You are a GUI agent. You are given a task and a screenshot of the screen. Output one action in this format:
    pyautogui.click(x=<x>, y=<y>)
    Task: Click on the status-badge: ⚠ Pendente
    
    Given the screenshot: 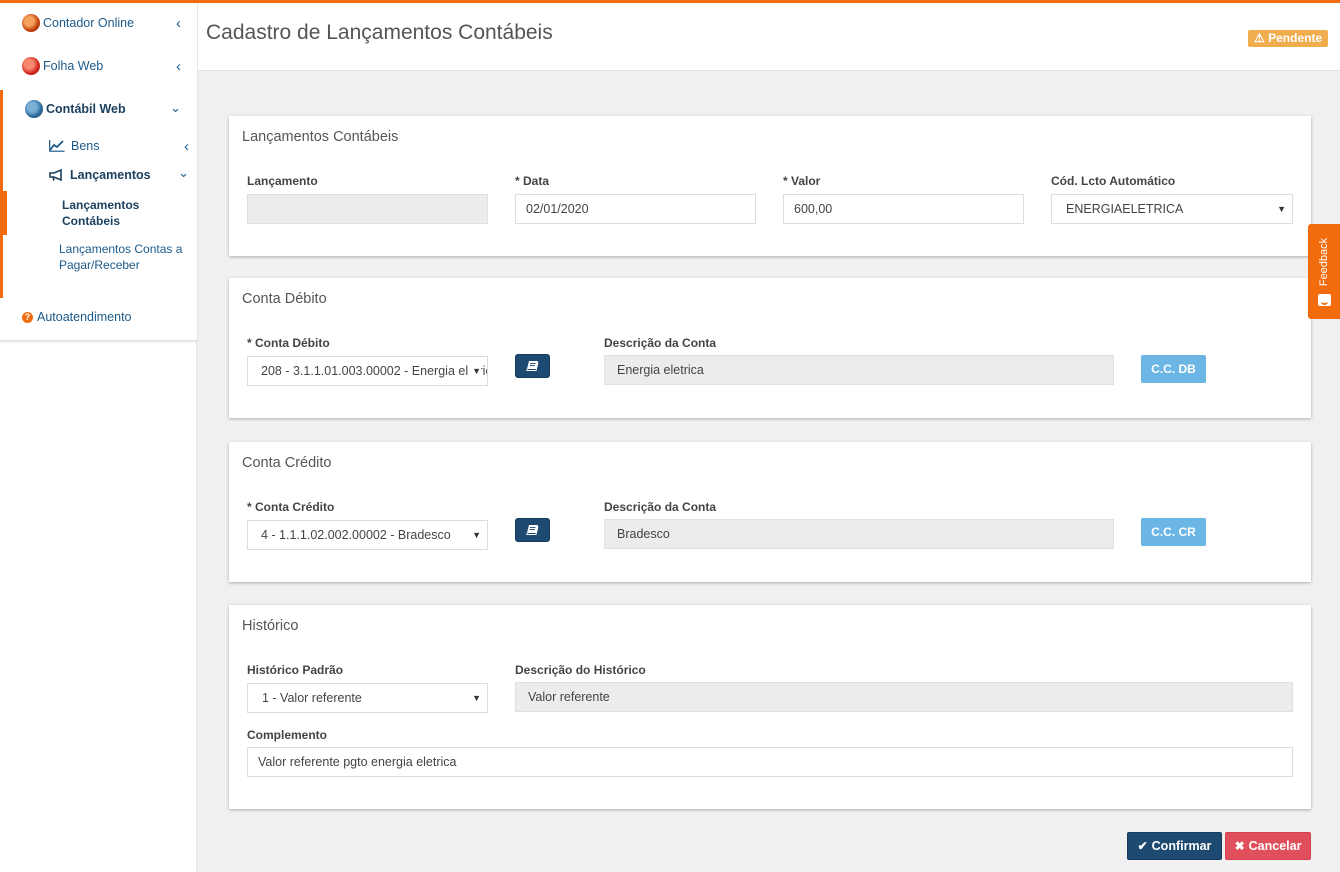 What is the action you would take?
    pyautogui.click(x=1288, y=38)
    